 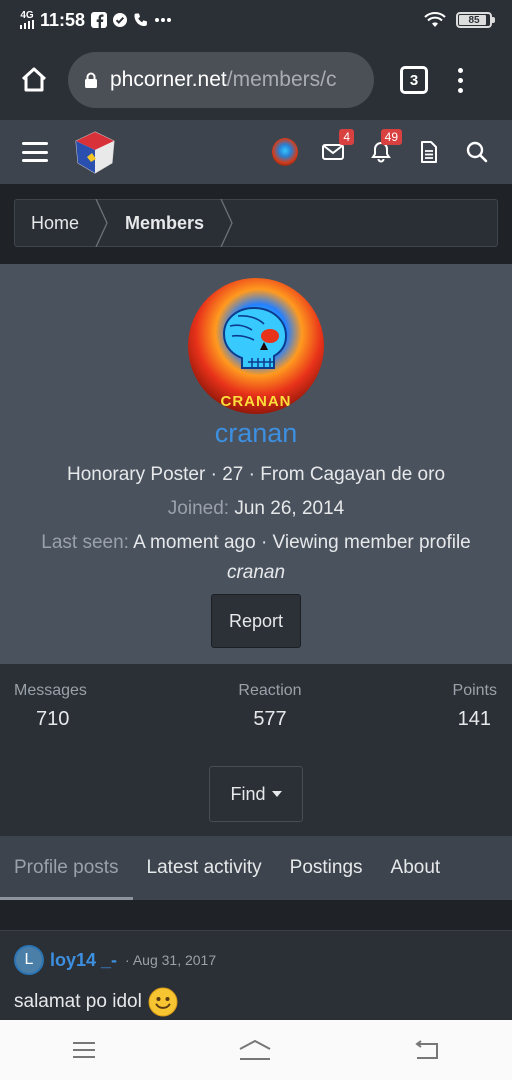 I want to click on breadcrumb-home: Home, so click(x=55, y=223).